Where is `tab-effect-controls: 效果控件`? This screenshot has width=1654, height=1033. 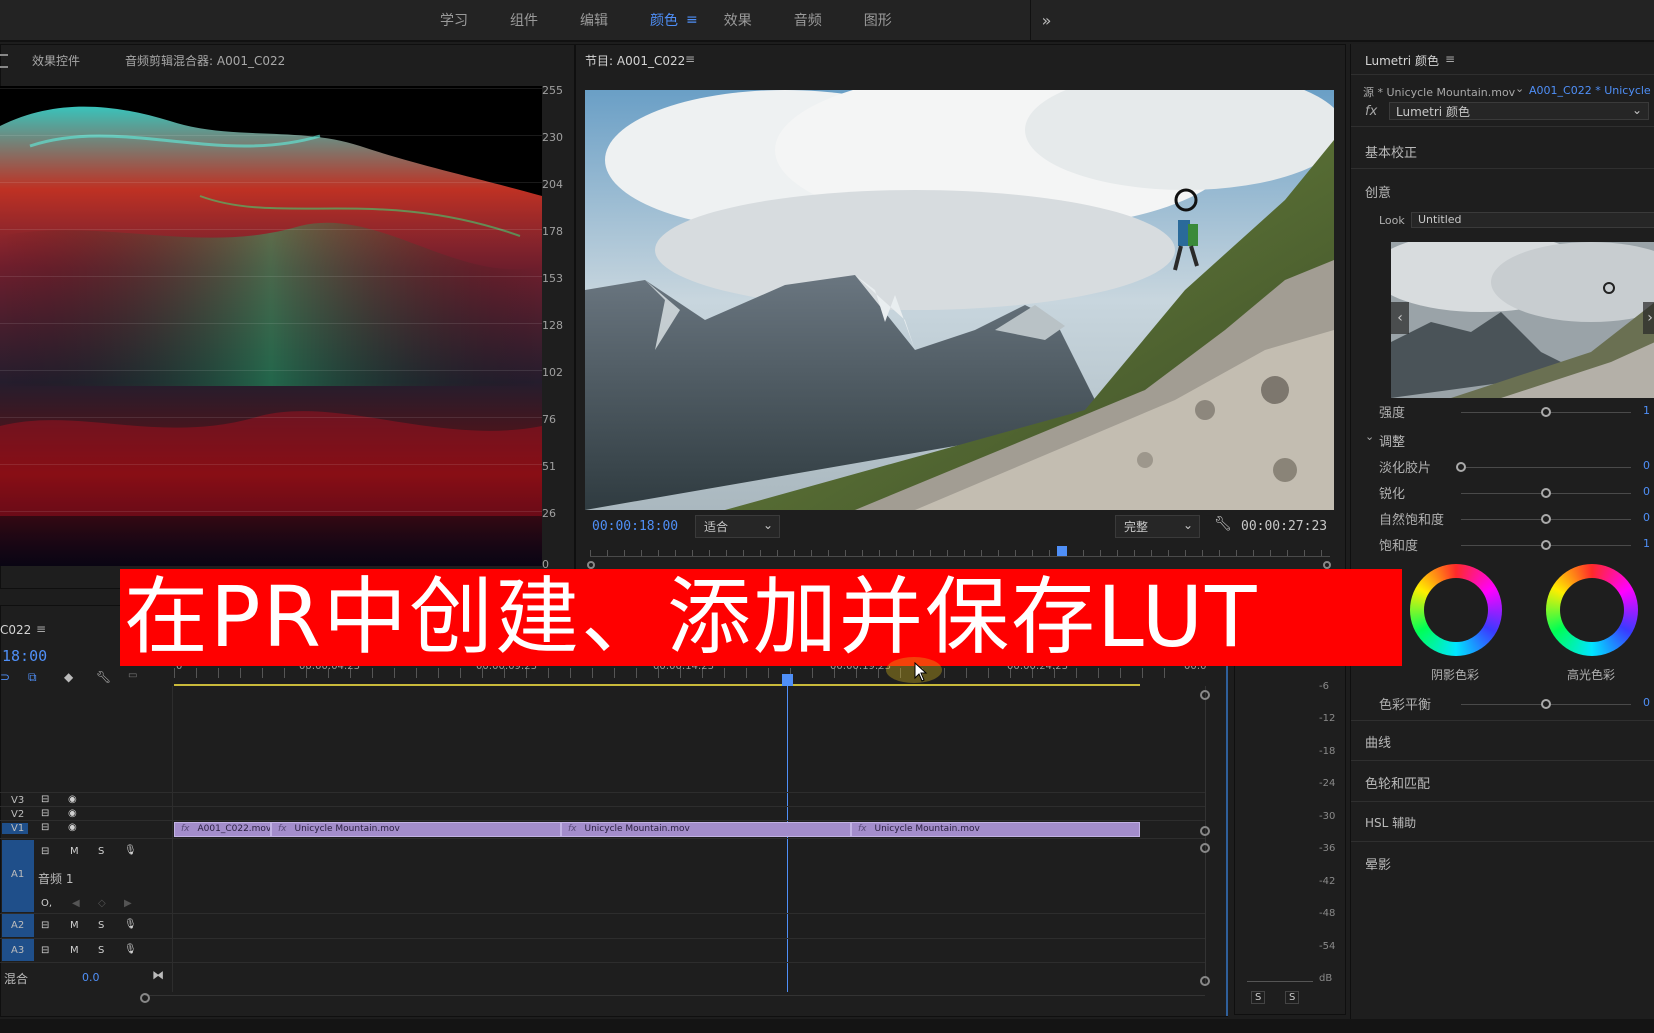
tab-effect-controls: 效果控件 is located at coordinates (56, 60).